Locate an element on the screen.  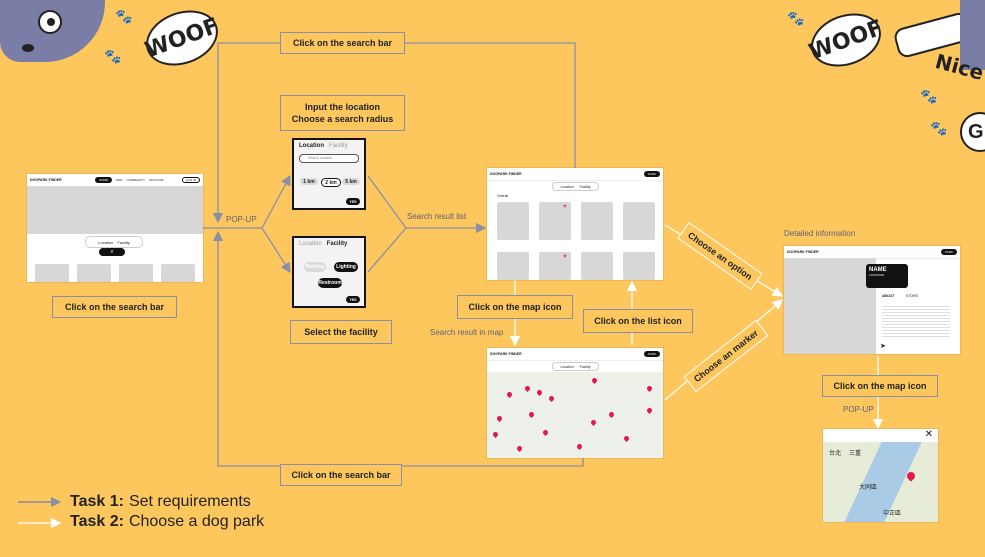
home-hero-carousel is located at coordinates (115, 210).